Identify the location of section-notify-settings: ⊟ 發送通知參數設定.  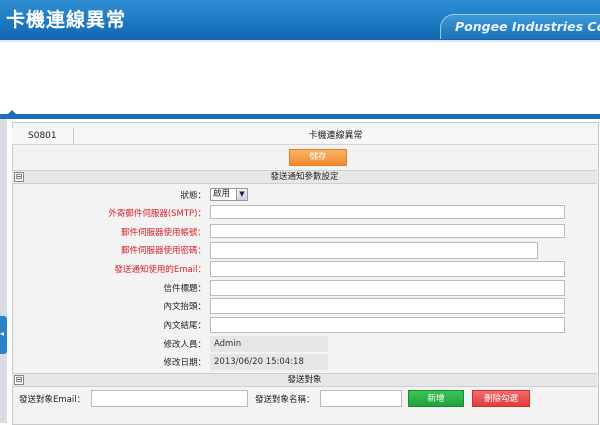
(304, 177).